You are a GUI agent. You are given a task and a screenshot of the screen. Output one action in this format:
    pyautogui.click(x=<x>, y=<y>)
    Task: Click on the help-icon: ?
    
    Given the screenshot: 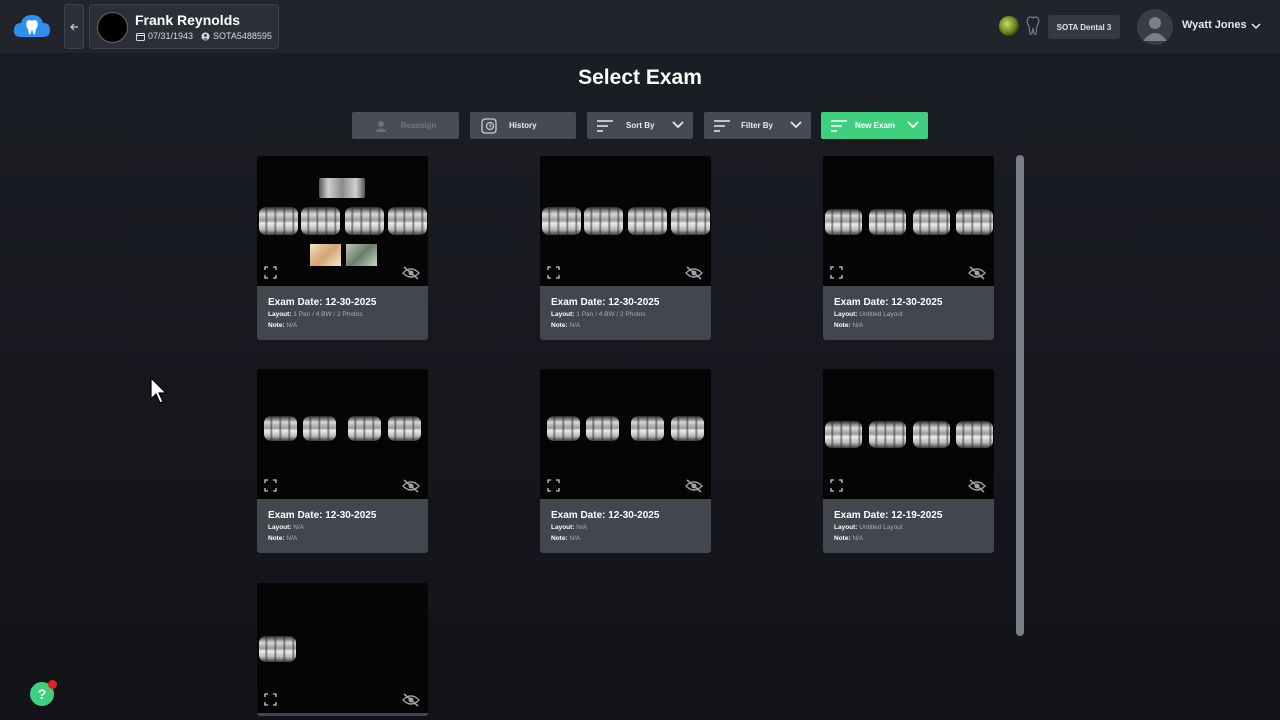 What is the action you would take?
    pyautogui.click(x=42, y=694)
    